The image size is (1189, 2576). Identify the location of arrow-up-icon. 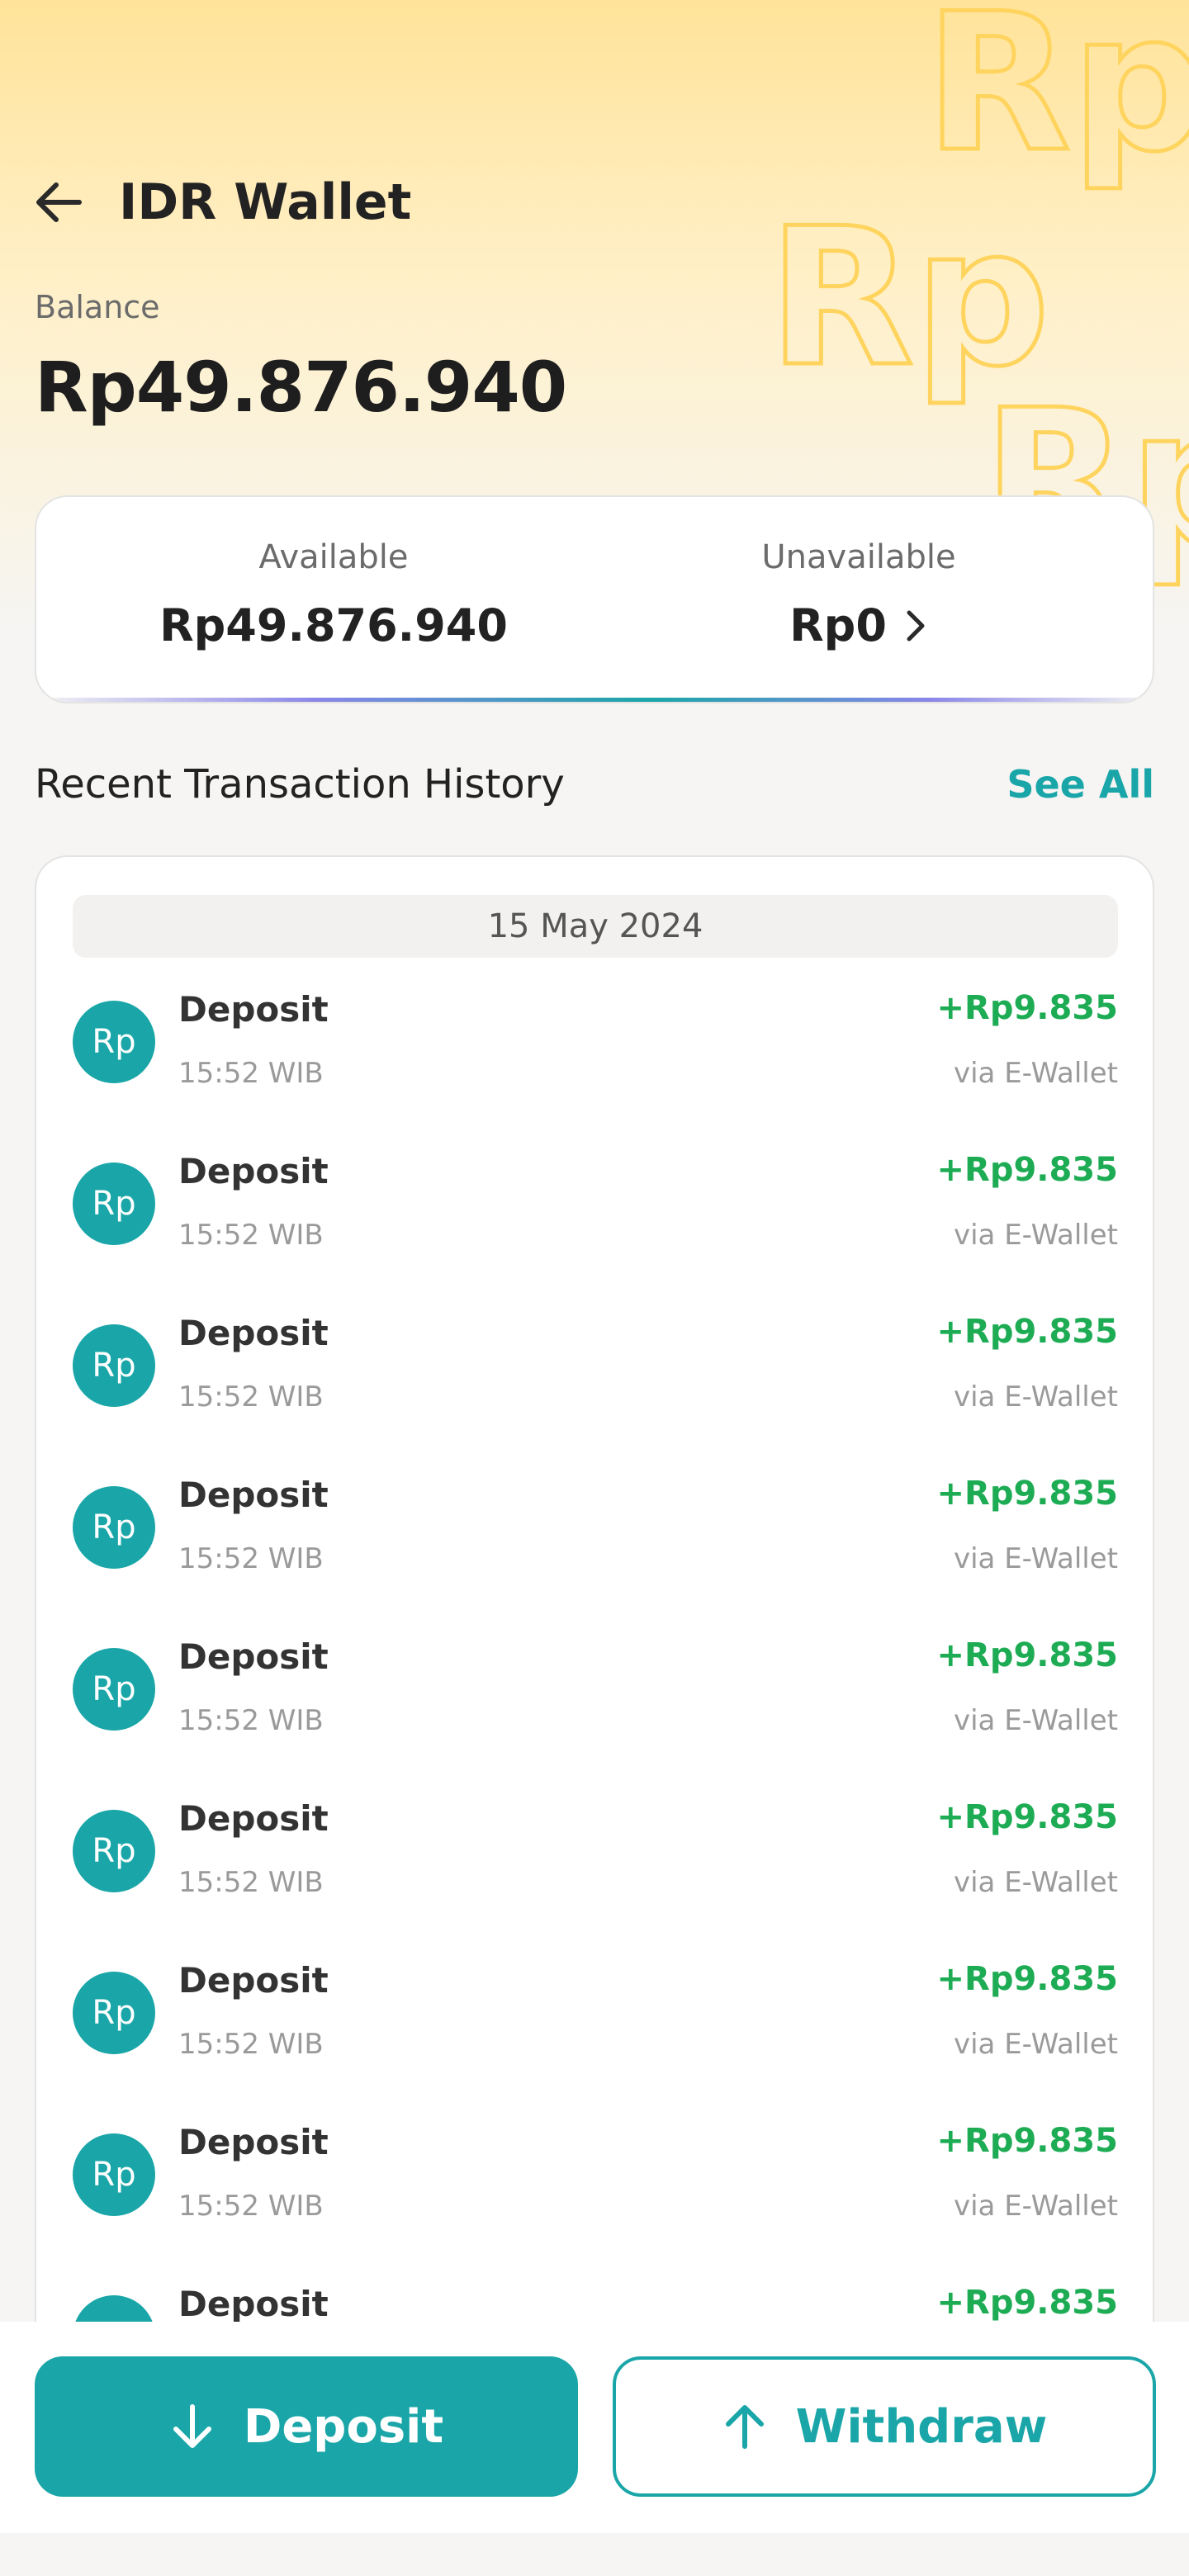
(744, 2427).